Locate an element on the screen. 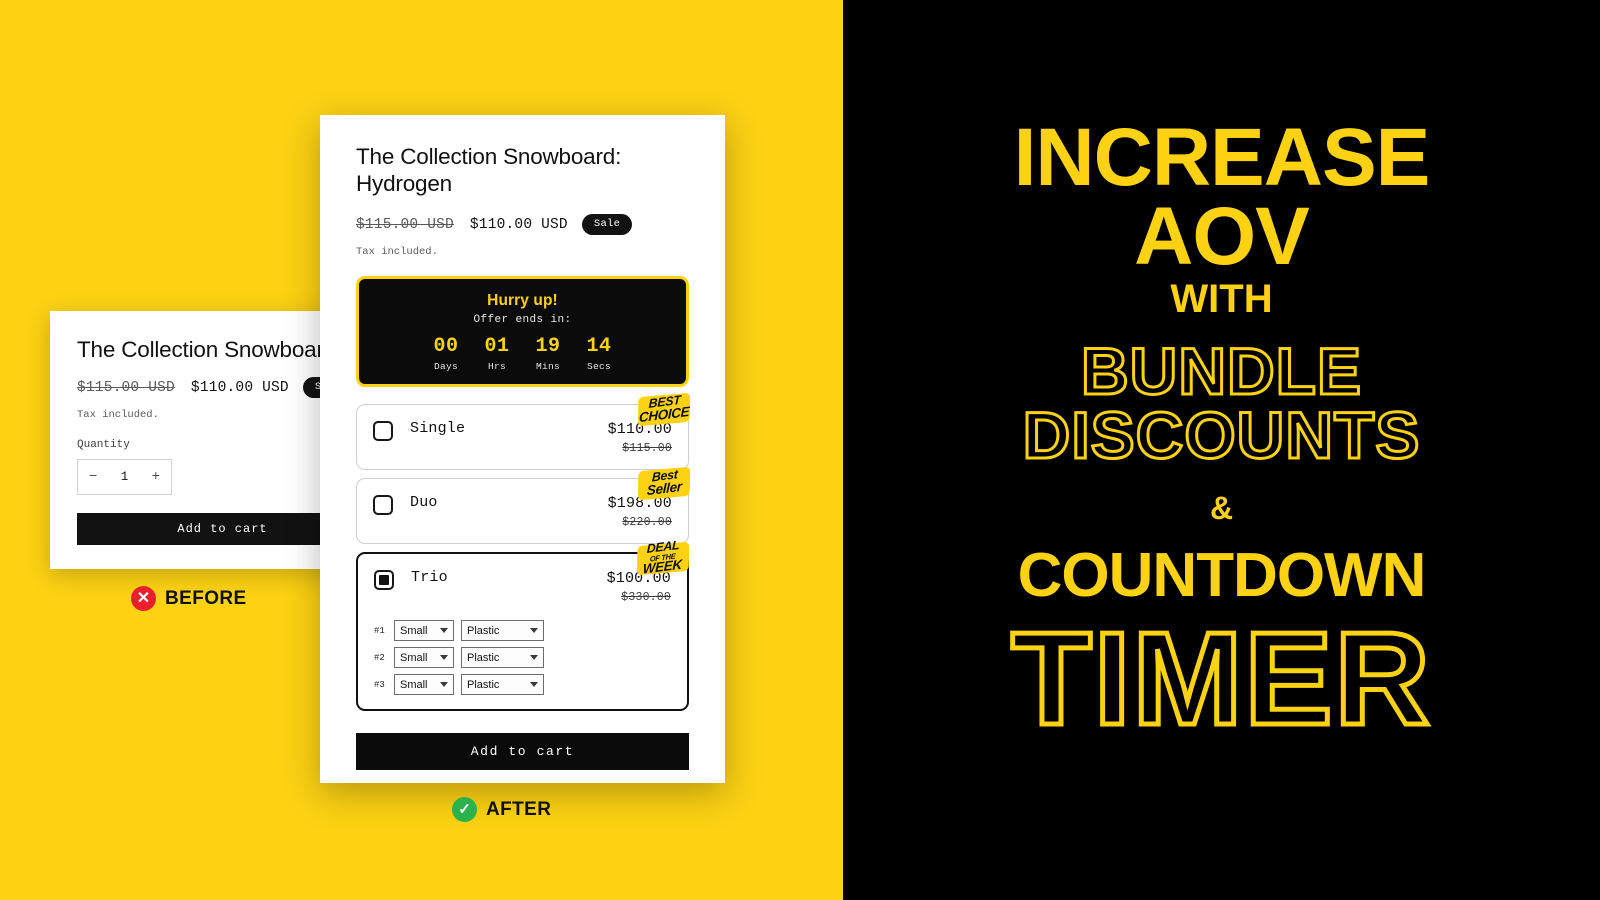  countdown-mins-value: 19 is located at coordinates (548, 346).